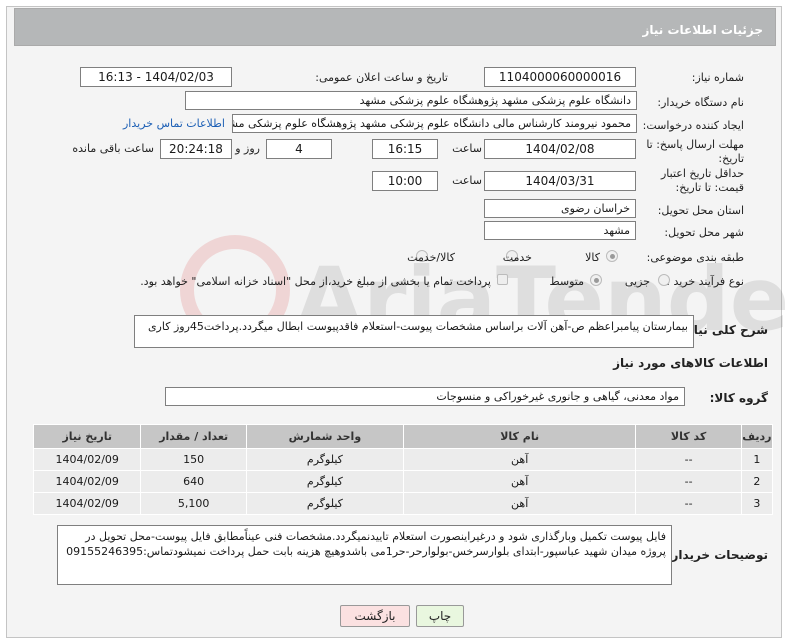 The image size is (788, 642). What do you see at coordinates (738, 398) in the screenshot?
I see `goods-group-label: گروه کالا:` at bounding box center [738, 398].